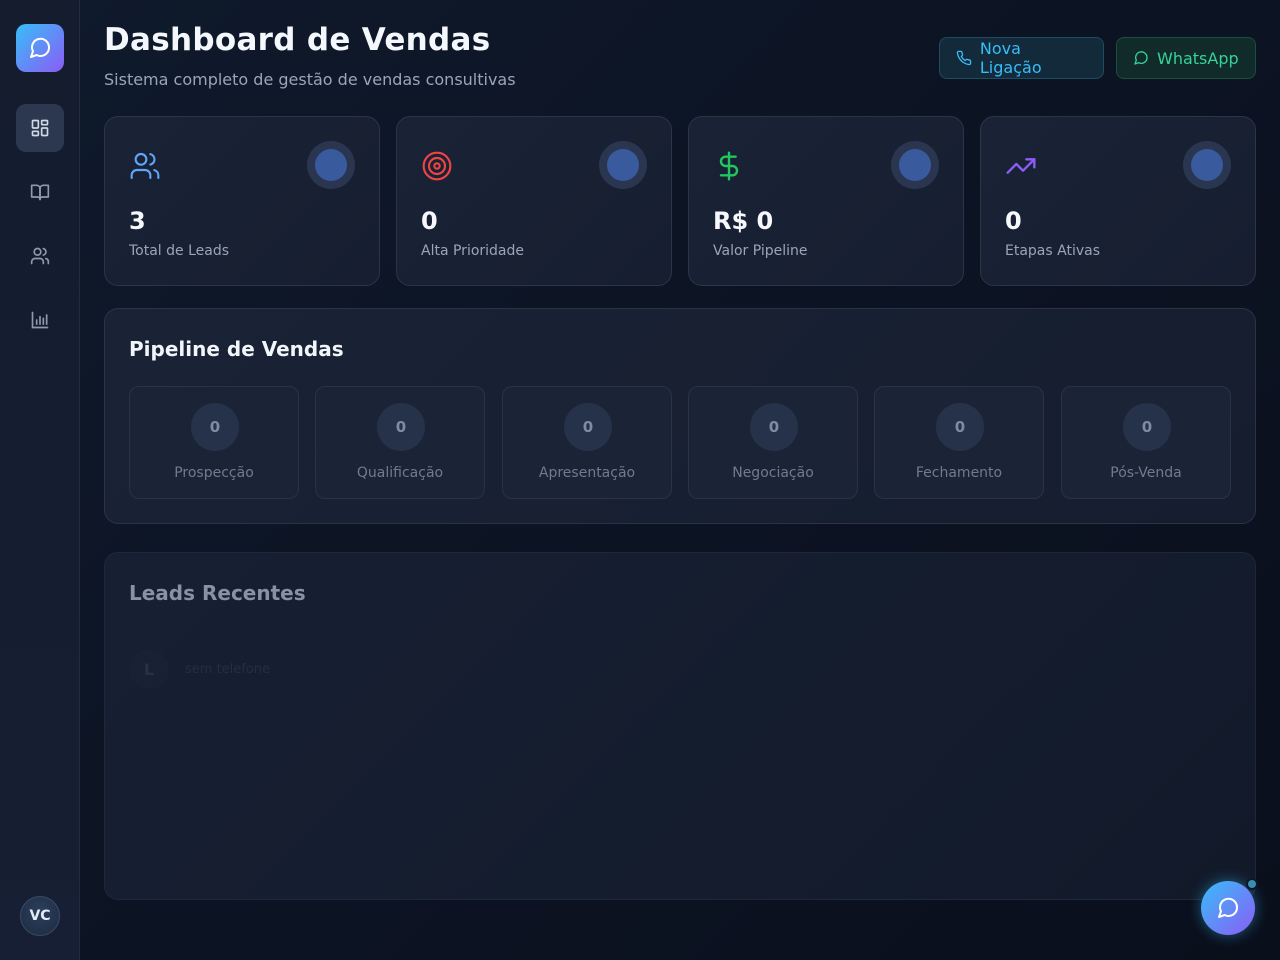 The image size is (1280, 960). Describe the element at coordinates (760, 251) in the screenshot. I see `stat-label: Valor Pipeline` at that location.